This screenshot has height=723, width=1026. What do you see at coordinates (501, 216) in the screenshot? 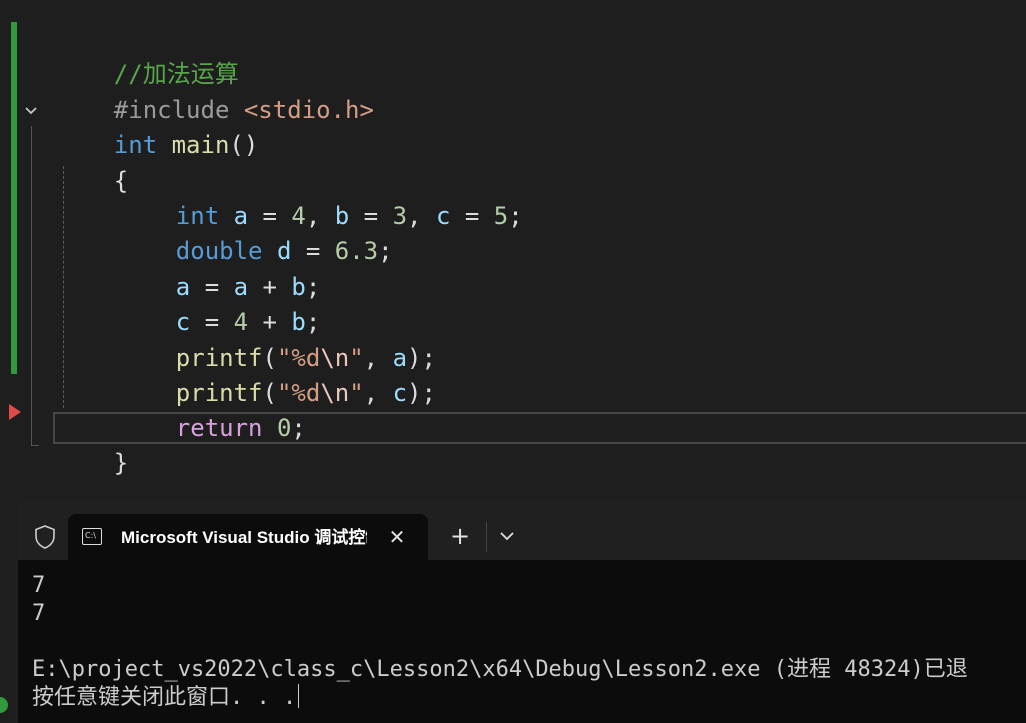
I see `number-token: 5` at bounding box center [501, 216].